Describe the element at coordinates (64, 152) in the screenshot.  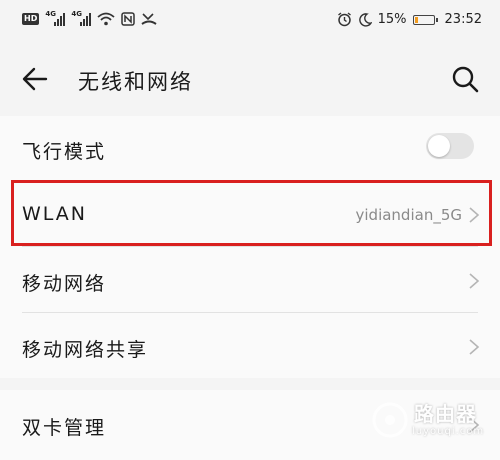
I see `airplane-mode-label: 飞行模式` at that location.